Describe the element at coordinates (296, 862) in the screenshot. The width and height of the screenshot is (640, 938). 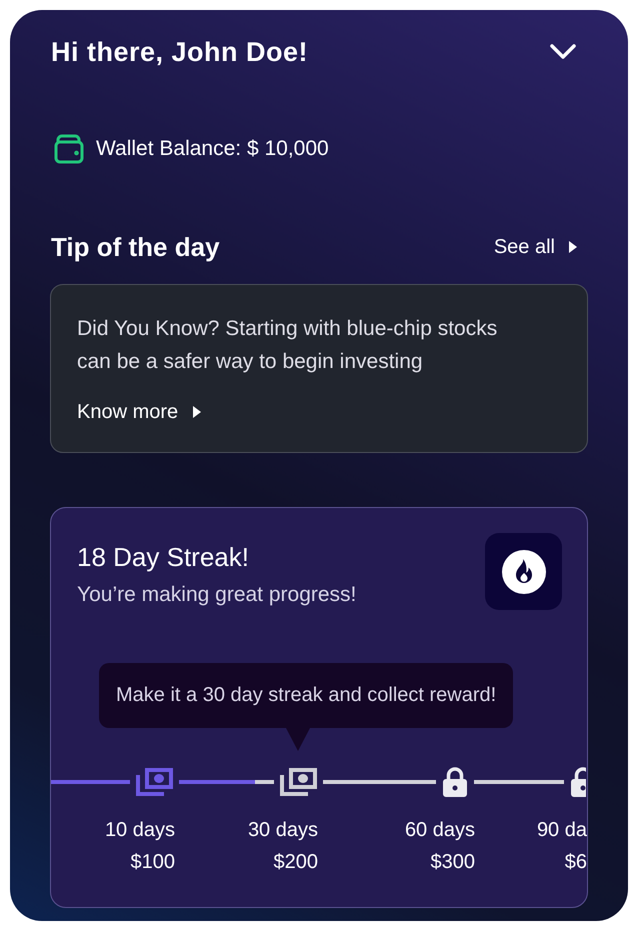
I see `milestone-reward: $200` at that location.